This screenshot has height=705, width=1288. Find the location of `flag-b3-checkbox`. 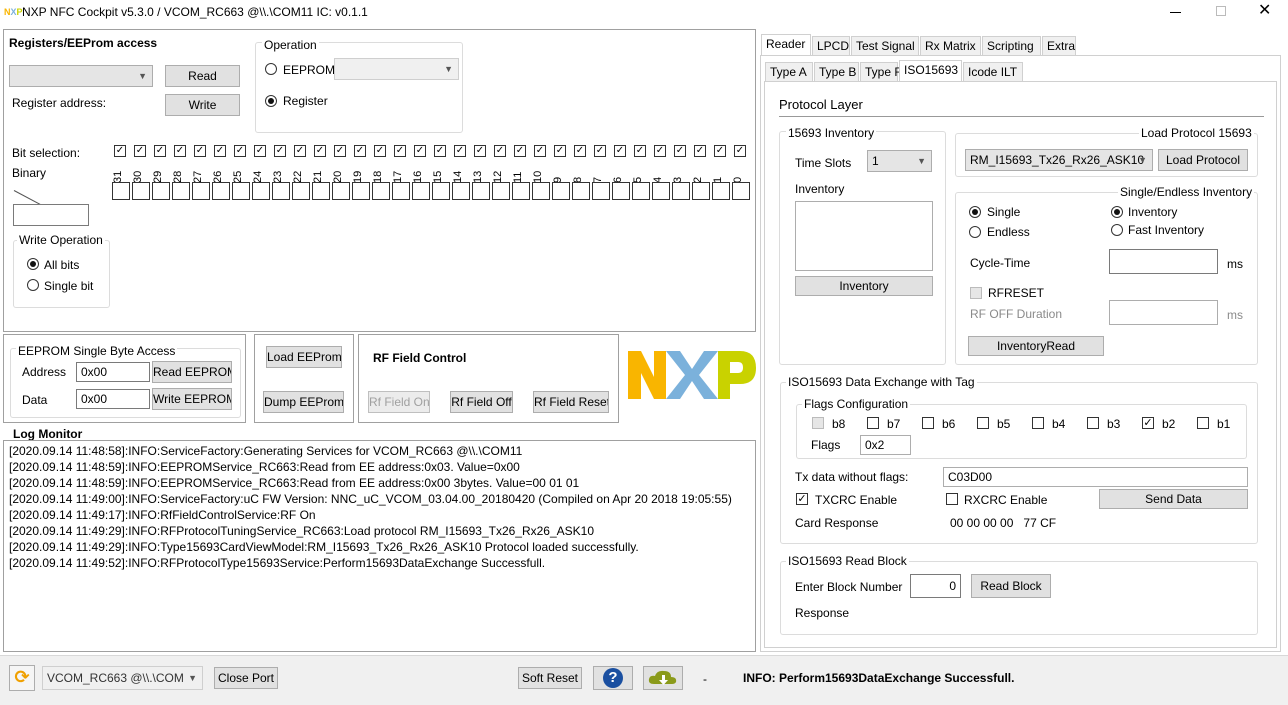

flag-b3-checkbox is located at coordinates (1093, 423).